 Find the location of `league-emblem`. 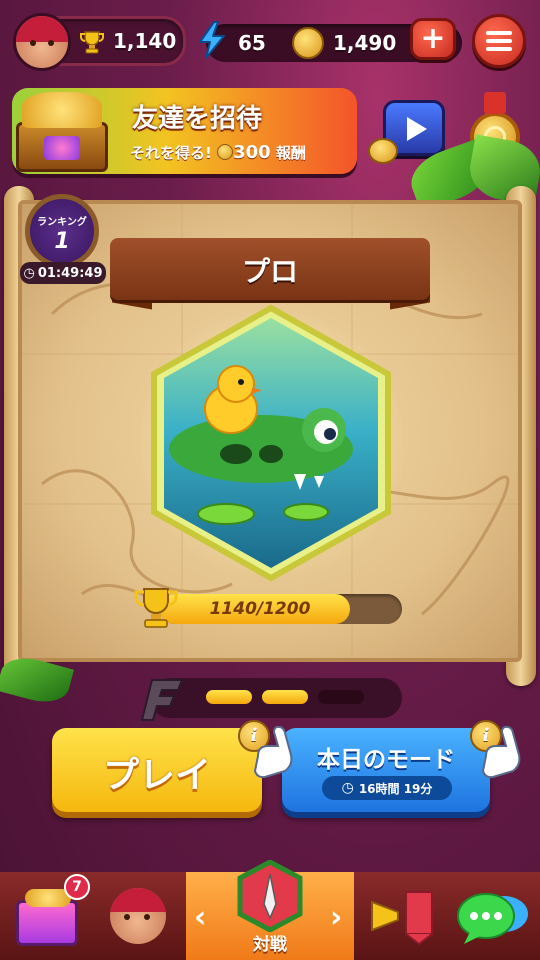

league-emblem is located at coordinates (271, 443).